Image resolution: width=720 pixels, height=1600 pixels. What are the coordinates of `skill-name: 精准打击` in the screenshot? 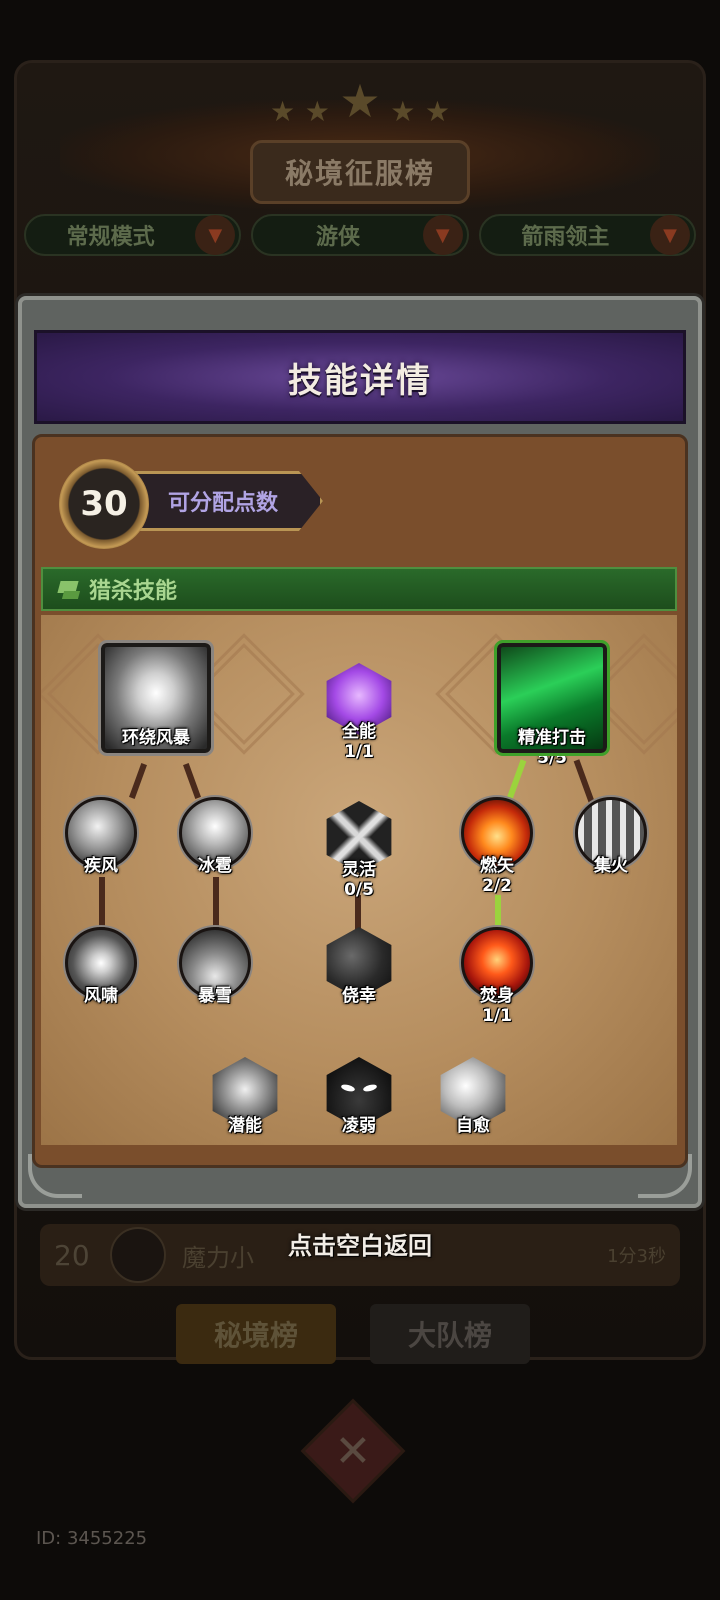 It's located at (552, 738).